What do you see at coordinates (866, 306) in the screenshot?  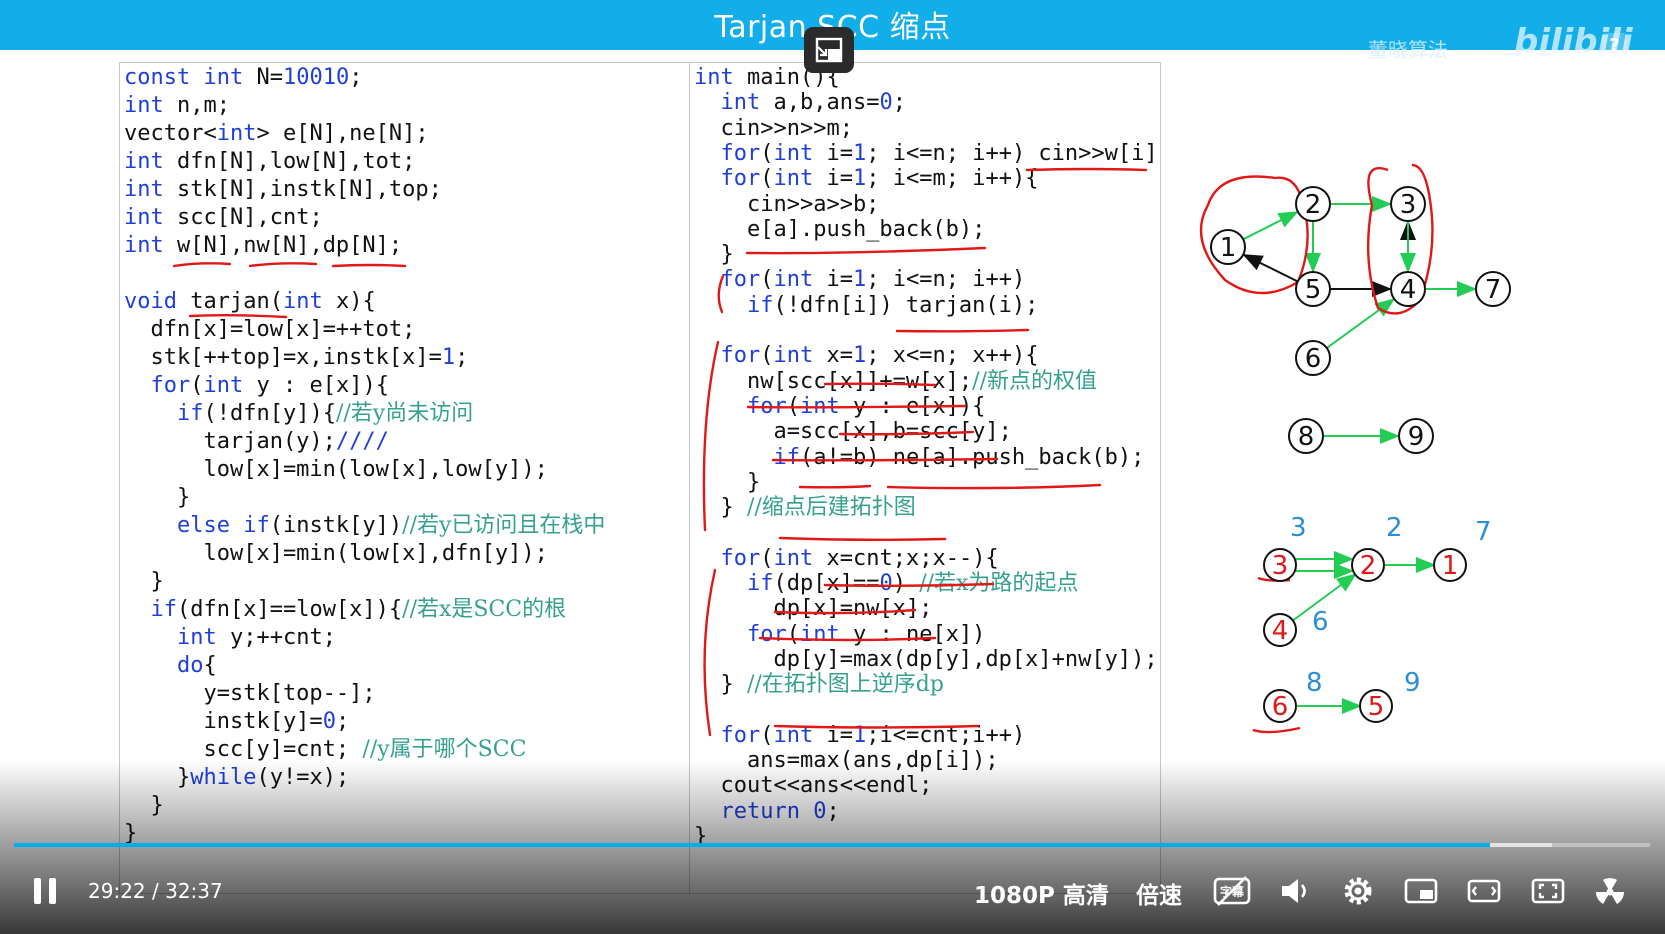 I see `code-line: if(!dfn[i]) tarjan(i);` at bounding box center [866, 306].